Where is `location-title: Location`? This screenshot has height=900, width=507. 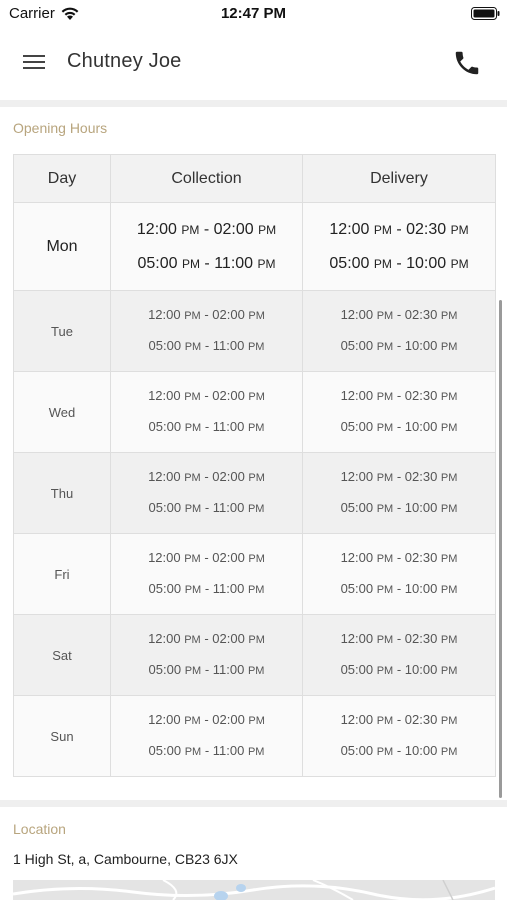
location-title: Location is located at coordinates (39, 829).